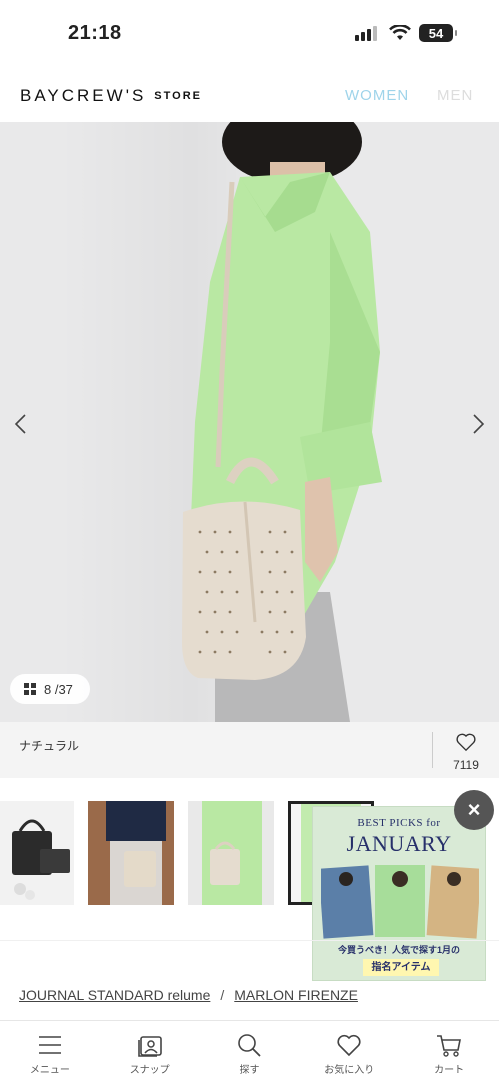 The image size is (499, 1080). I want to click on battery-icon: 54, so click(438, 33).